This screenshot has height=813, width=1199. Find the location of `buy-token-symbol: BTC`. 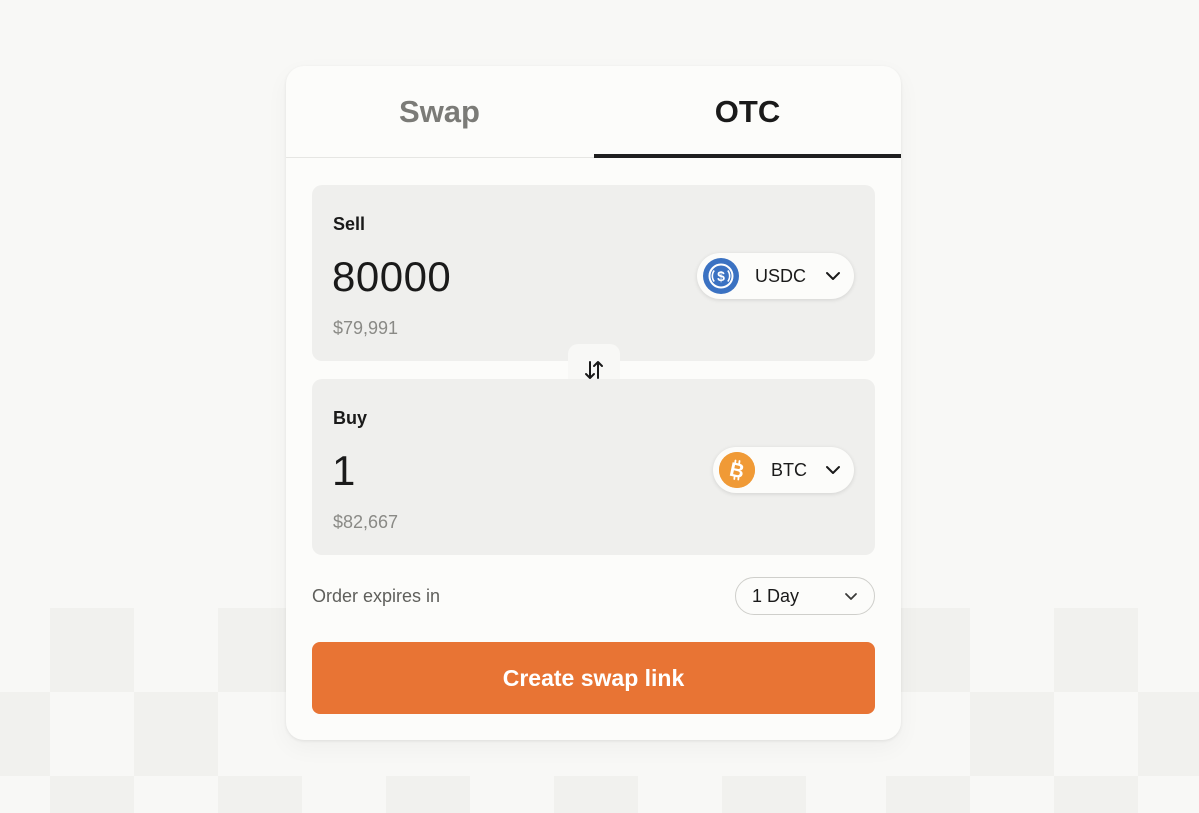

buy-token-symbol: BTC is located at coordinates (789, 469).